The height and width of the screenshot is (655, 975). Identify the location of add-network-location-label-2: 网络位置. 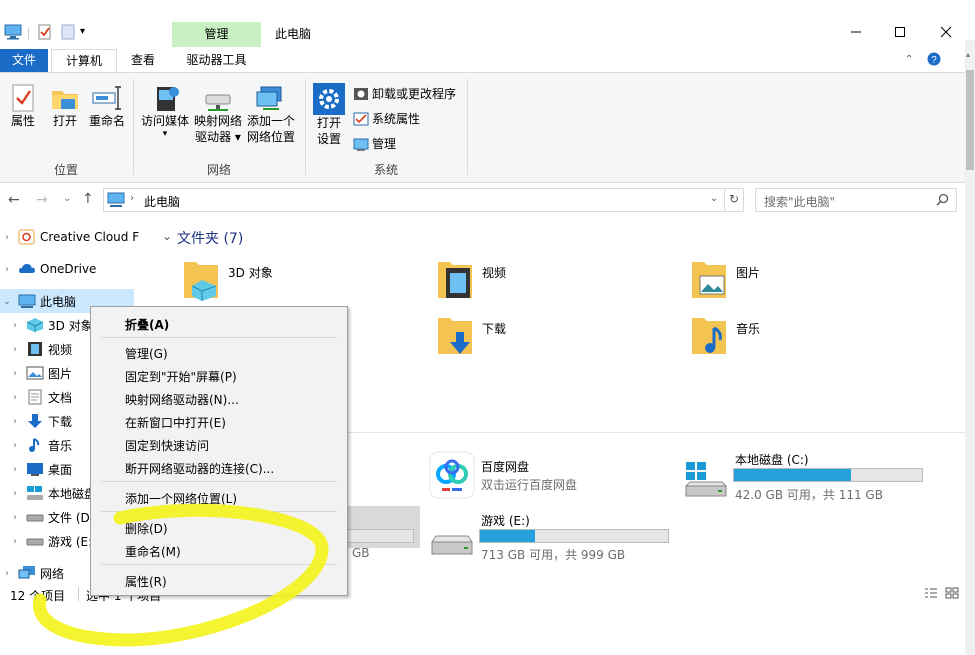
(270, 137).